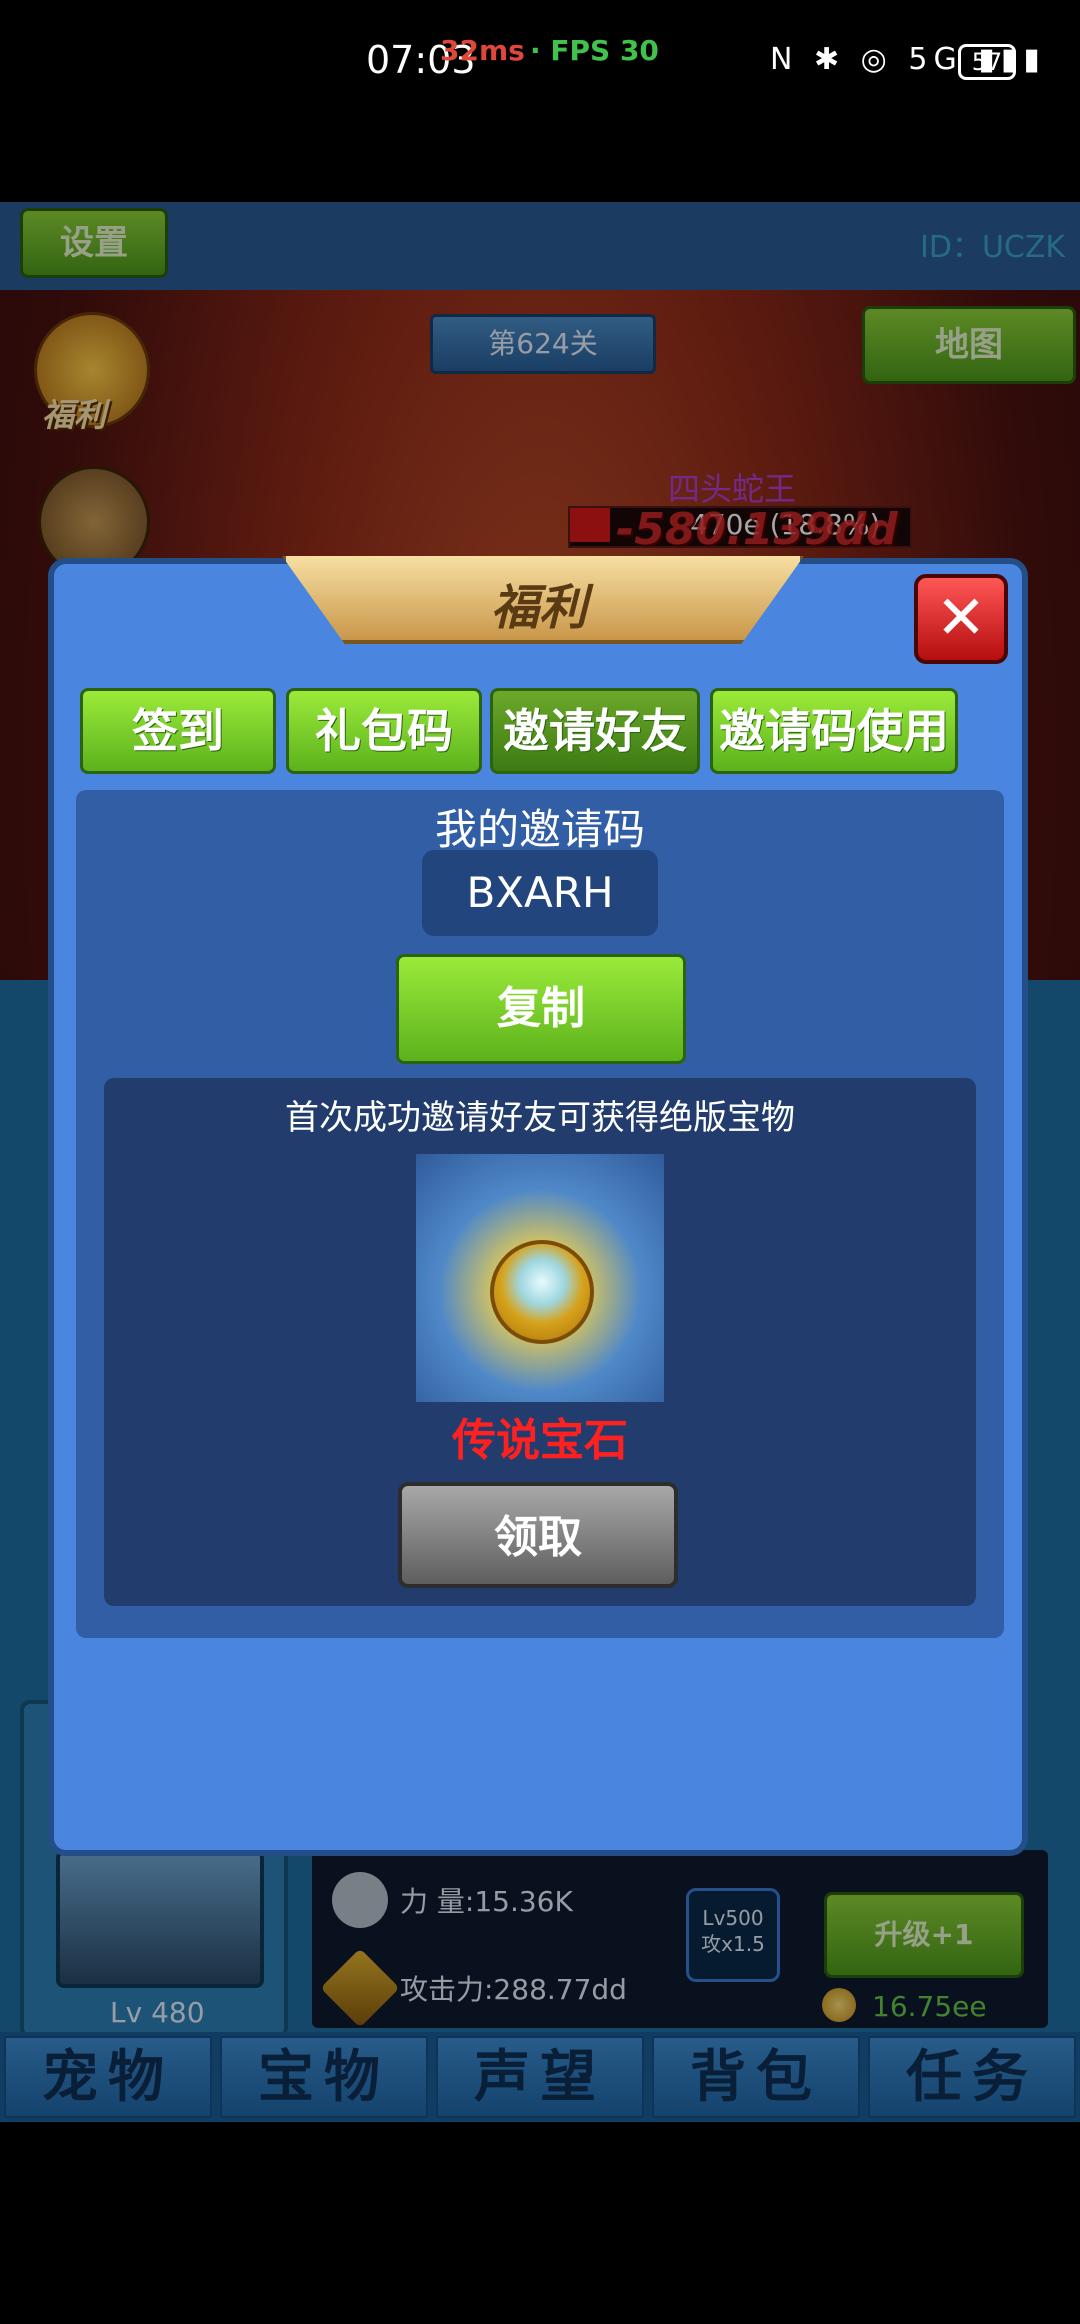 This screenshot has height=2324, width=1080. I want to click on my-invite-code-label: 我的邀请码, so click(539, 829).